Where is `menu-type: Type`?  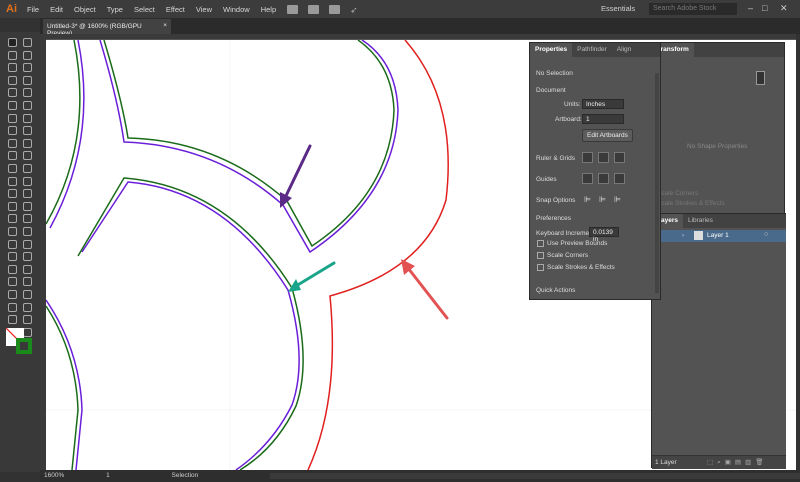 menu-type: Type is located at coordinates (115, 9).